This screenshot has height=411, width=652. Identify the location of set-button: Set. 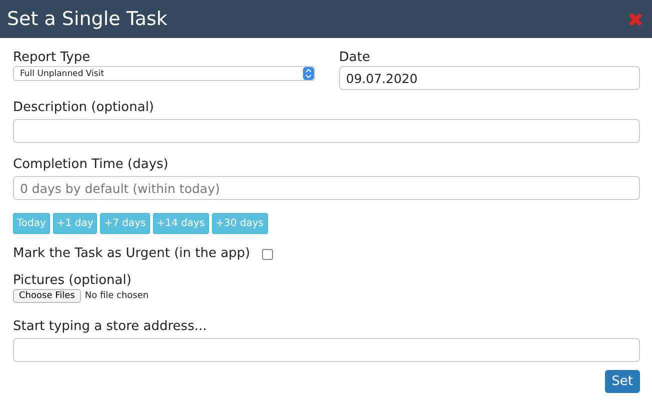
(622, 381).